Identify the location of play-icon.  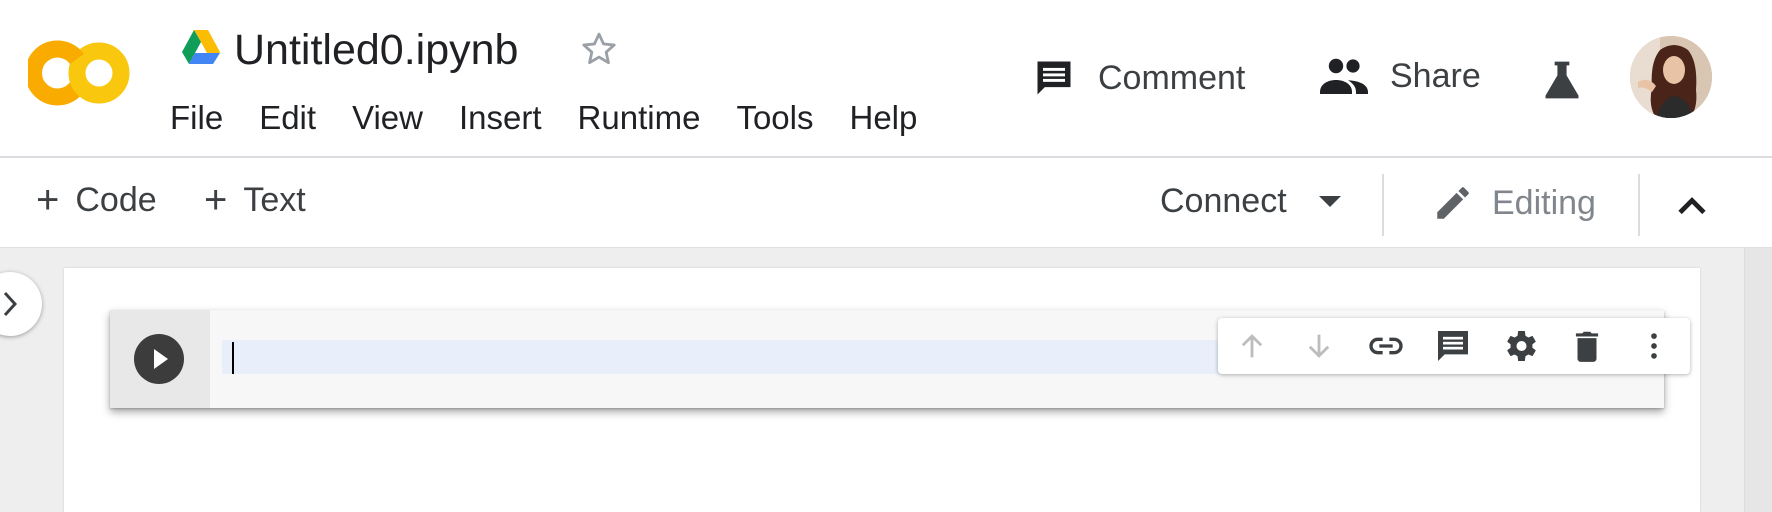
(161, 359).